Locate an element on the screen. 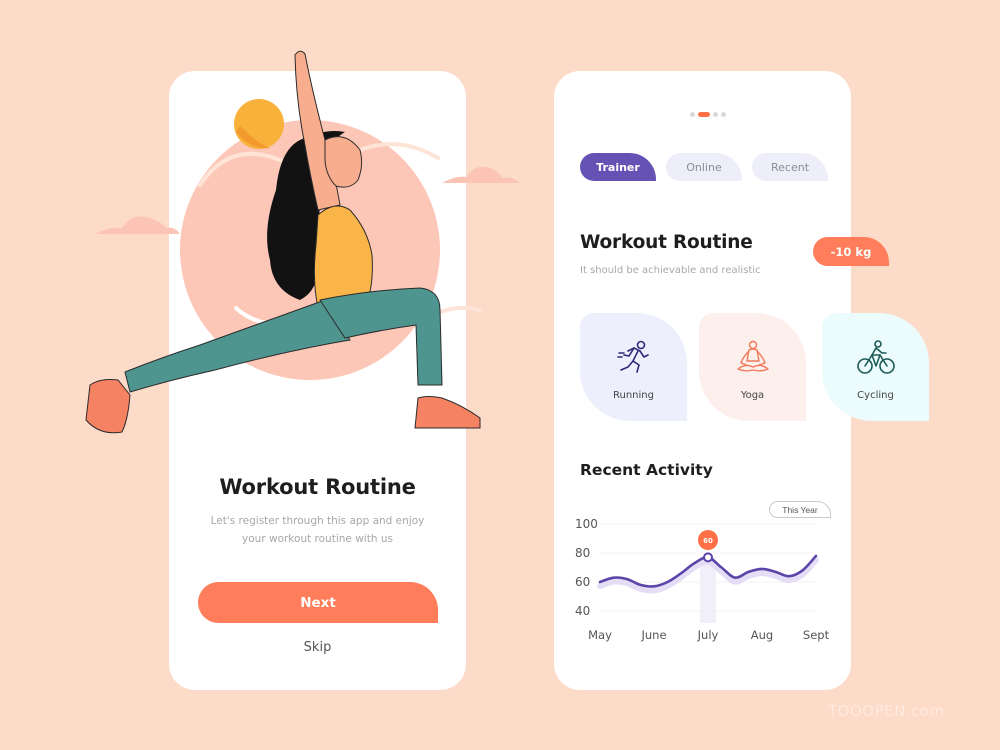 This screenshot has width=1000, height=750. goal-badge: -10 kg is located at coordinates (851, 251).